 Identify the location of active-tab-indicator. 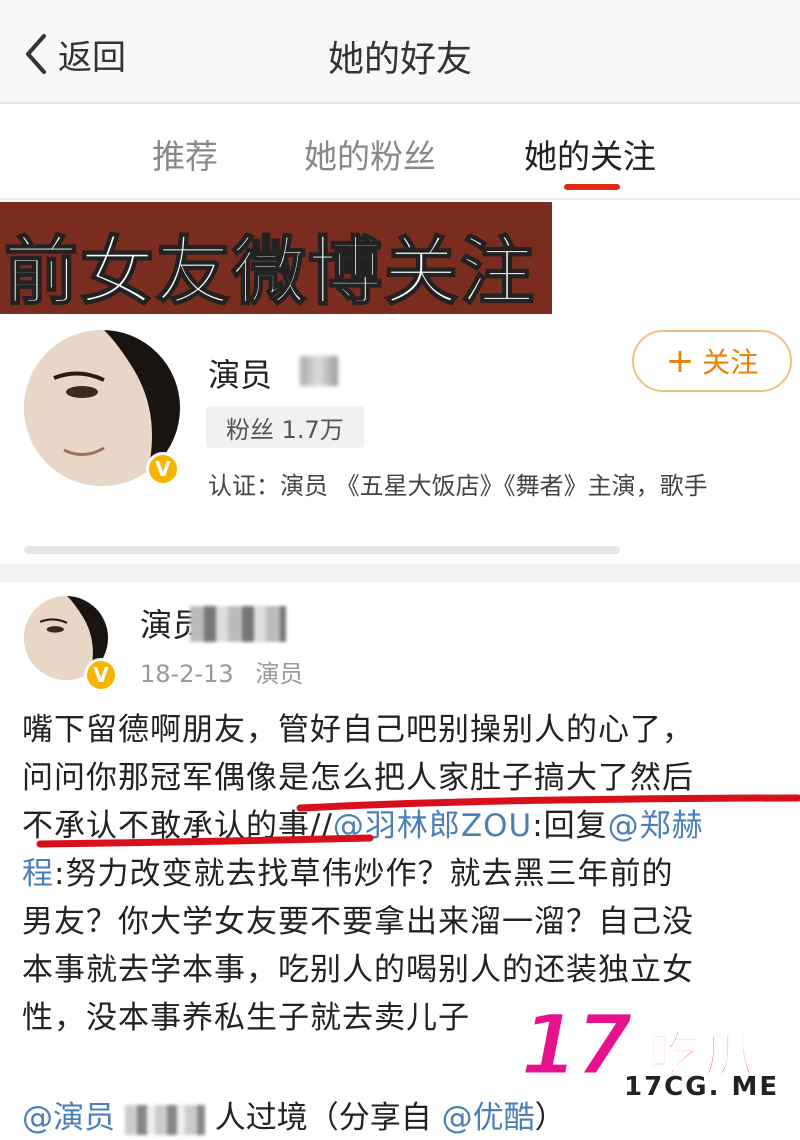
(592, 187).